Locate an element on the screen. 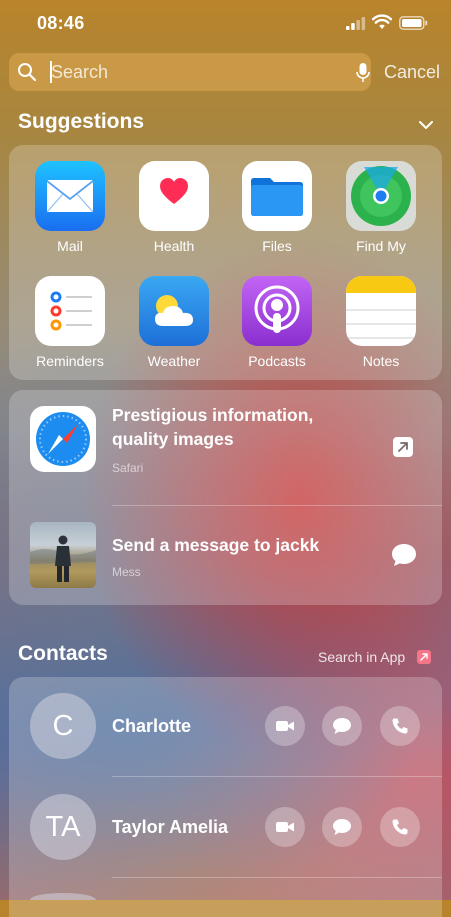  contact-name: Taylor Amelia is located at coordinates (170, 827).